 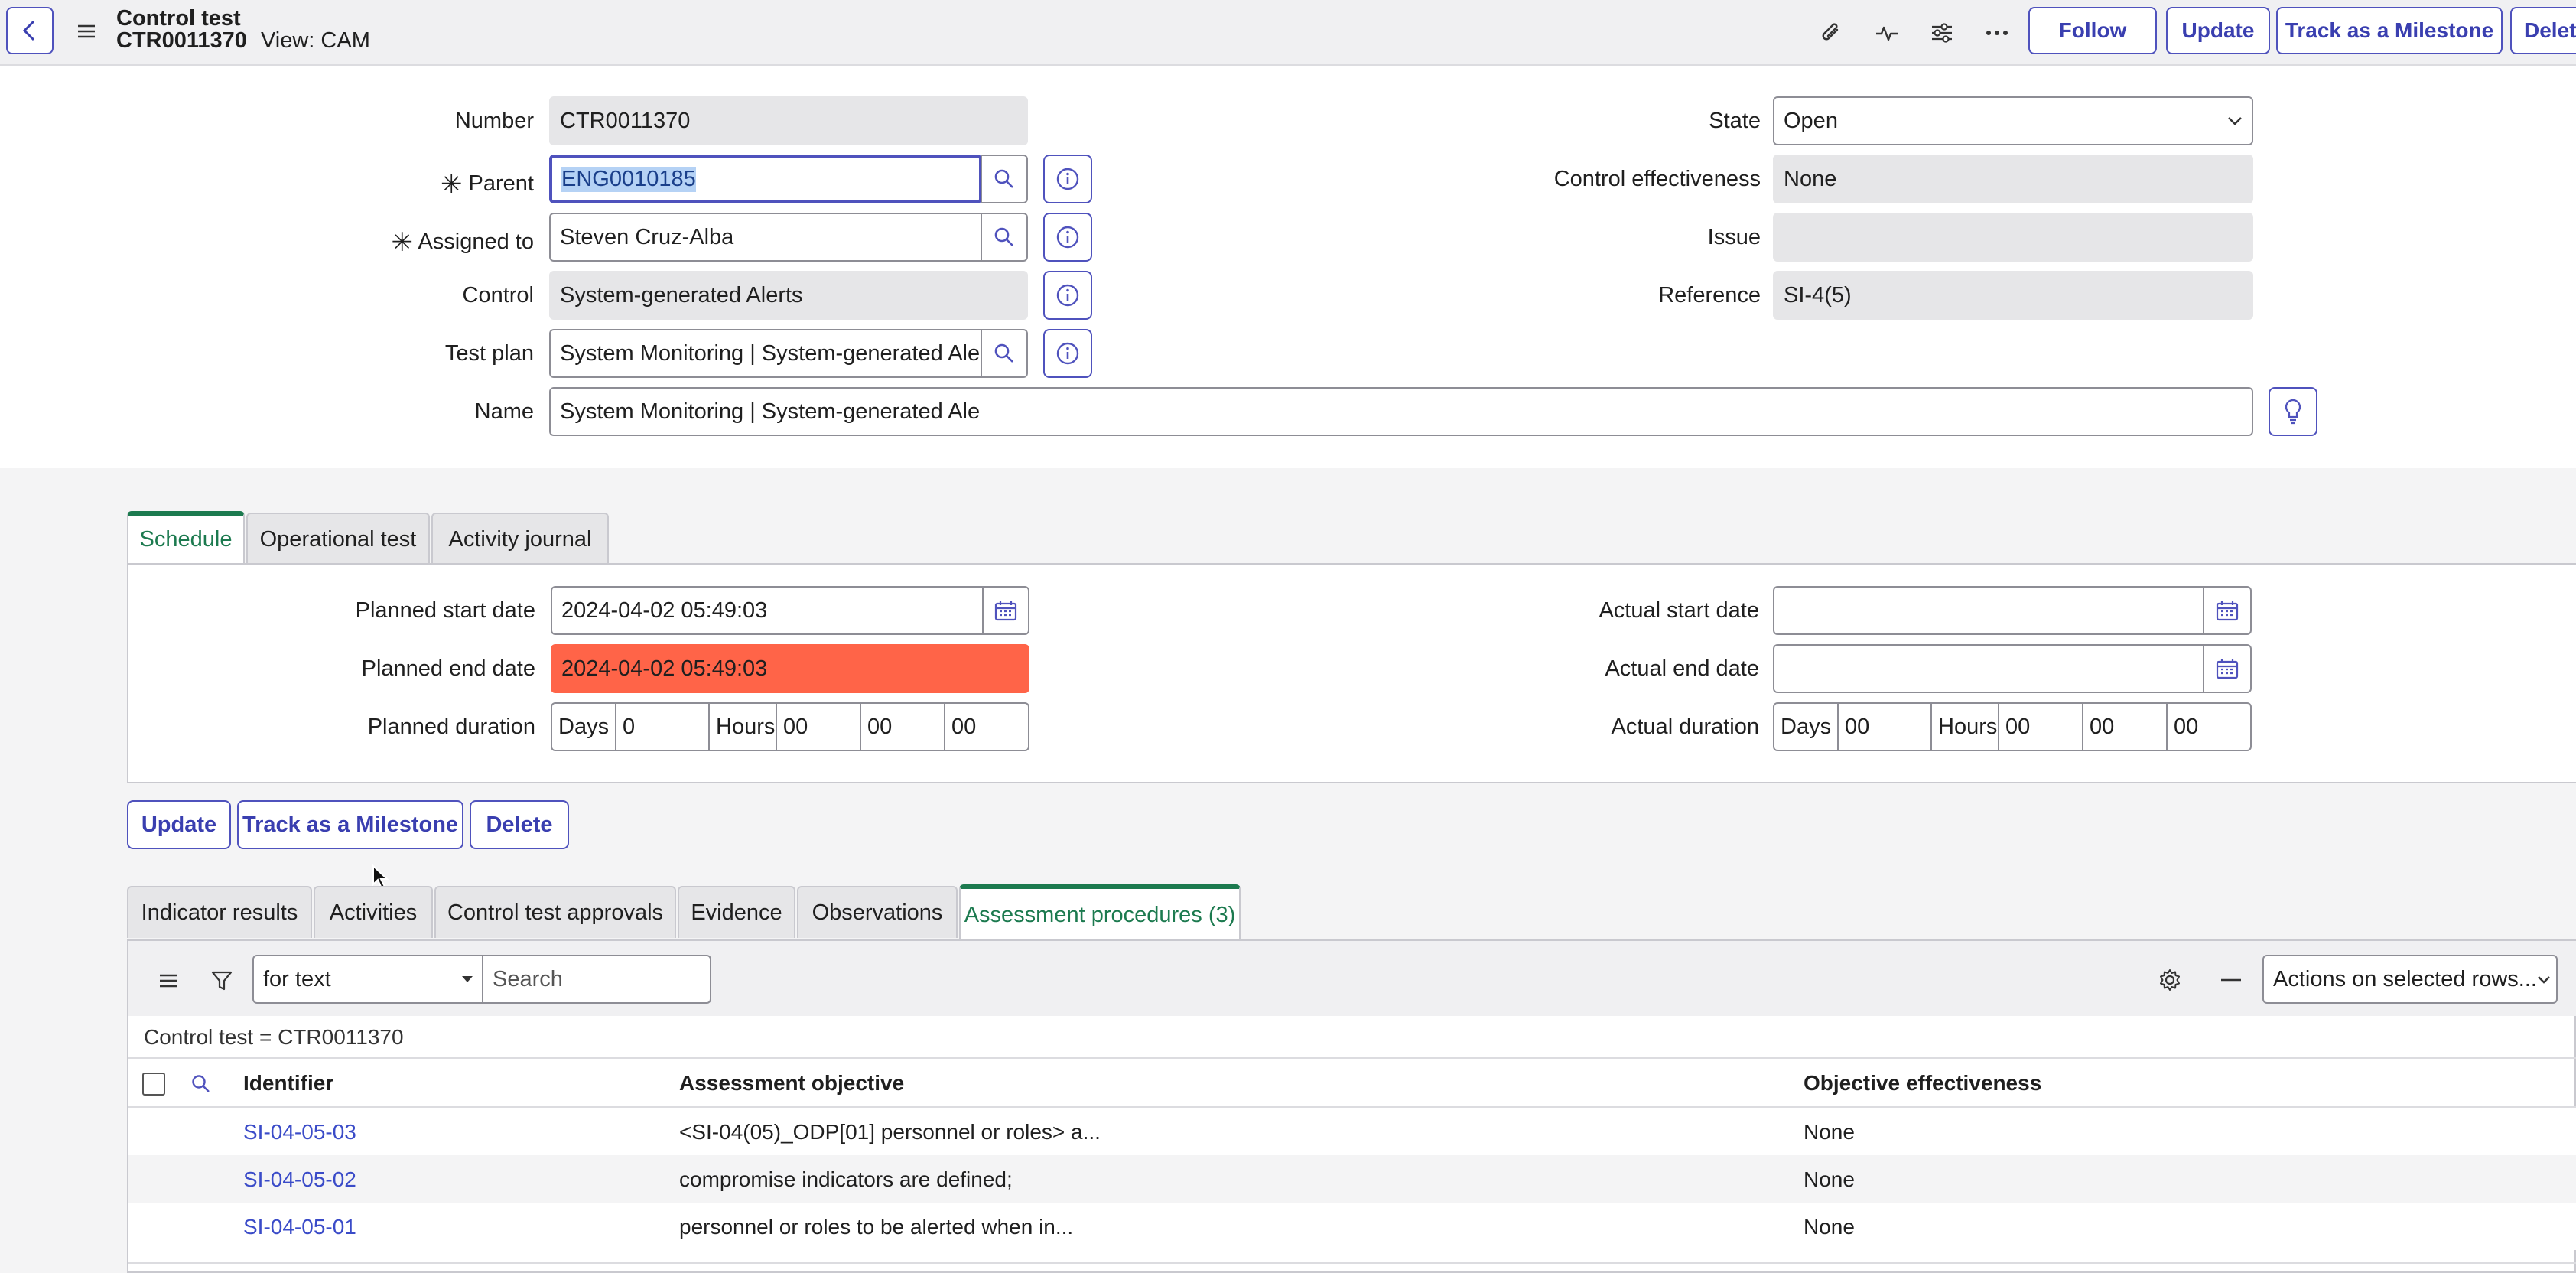 I want to click on planned-hours-input: 00, so click(x=819, y=727).